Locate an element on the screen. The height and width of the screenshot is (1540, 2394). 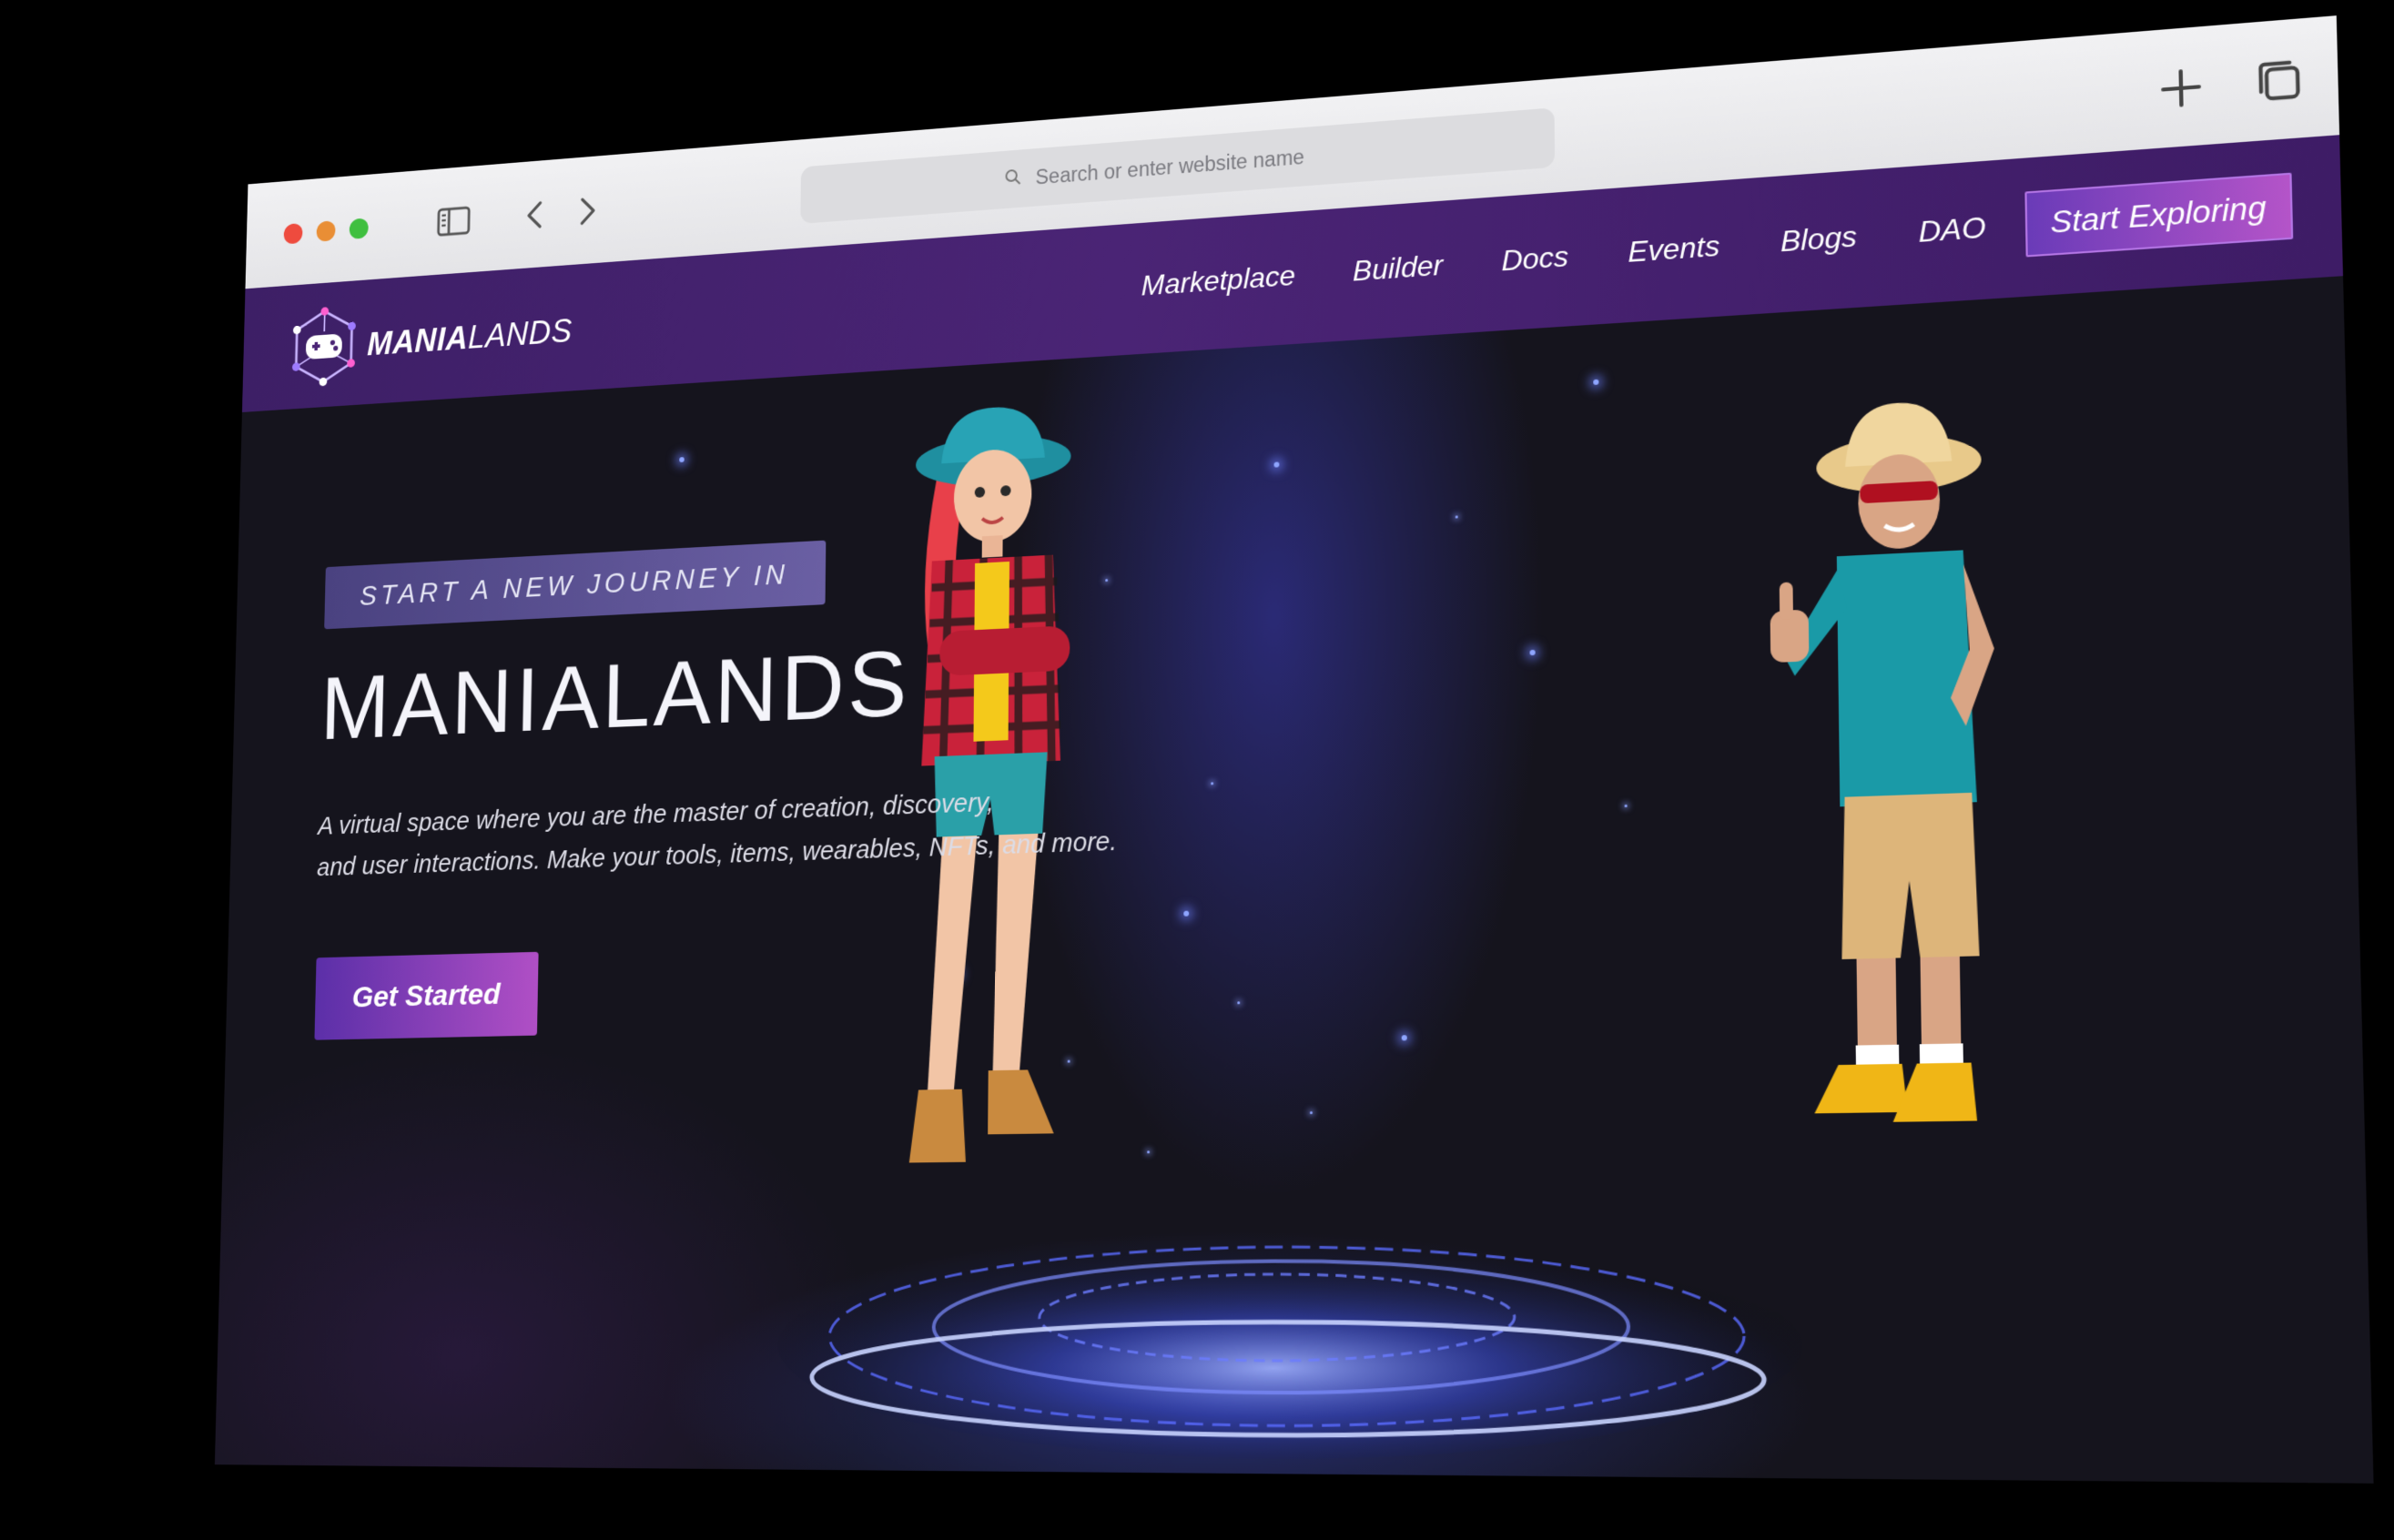
logo-wordmark: MANIALANDS is located at coordinates (470, 338).